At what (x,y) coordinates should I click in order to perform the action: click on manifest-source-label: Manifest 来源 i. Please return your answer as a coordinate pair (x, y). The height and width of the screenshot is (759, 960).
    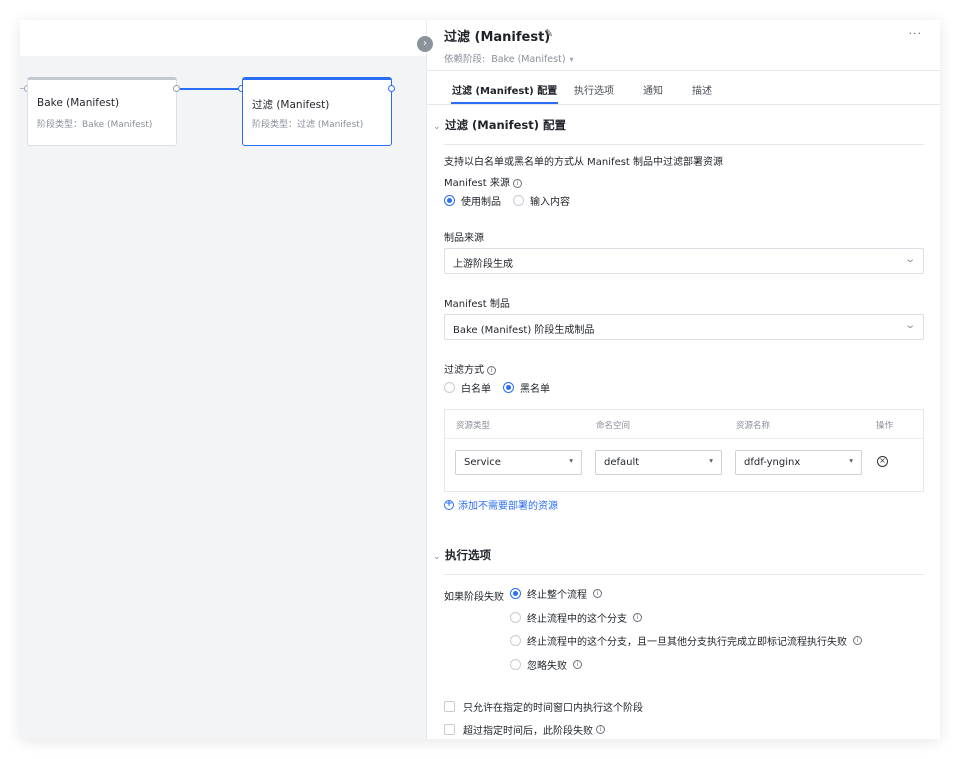
    Looking at the image, I should click on (483, 181).